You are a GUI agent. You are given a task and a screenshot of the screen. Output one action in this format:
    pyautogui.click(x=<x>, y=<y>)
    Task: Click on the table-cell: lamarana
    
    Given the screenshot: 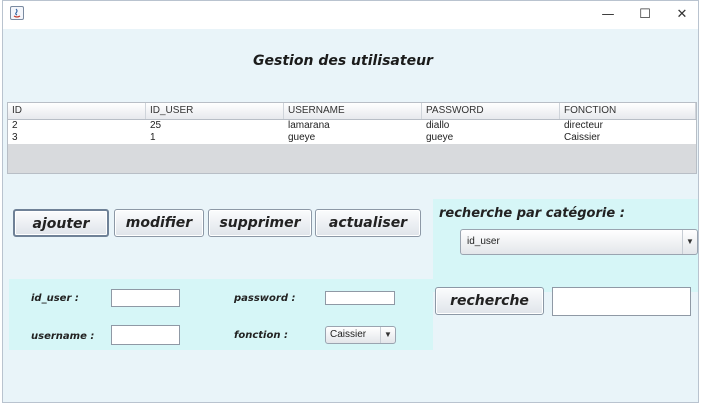 What is the action you would take?
    pyautogui.click(x=309, y=125)
    